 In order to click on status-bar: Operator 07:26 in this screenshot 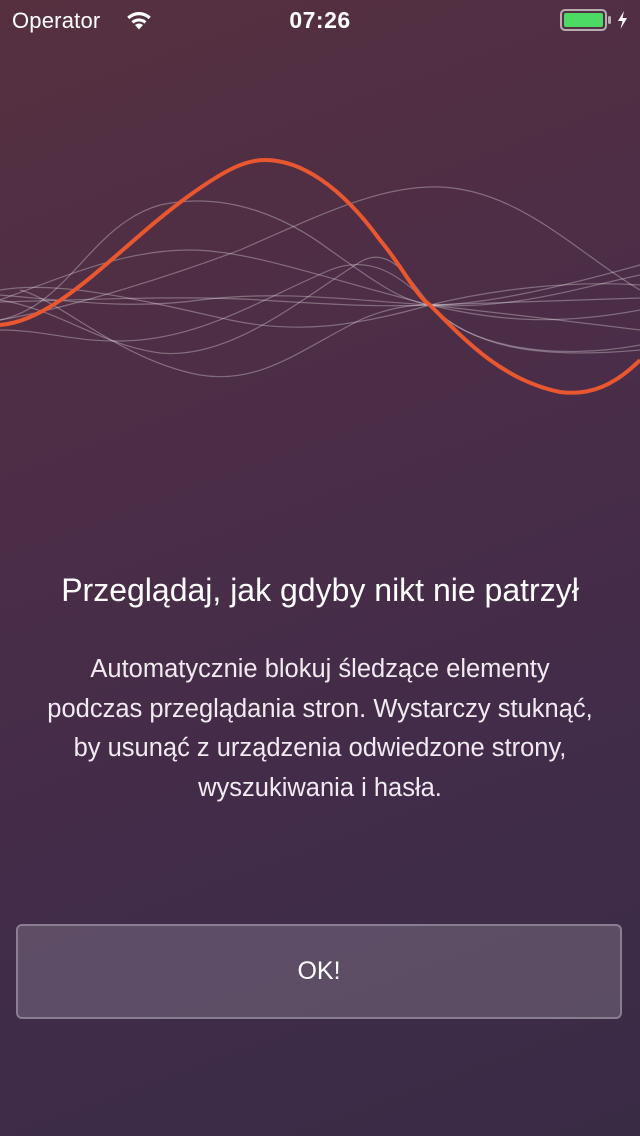, I will do `click(320, 20)`.